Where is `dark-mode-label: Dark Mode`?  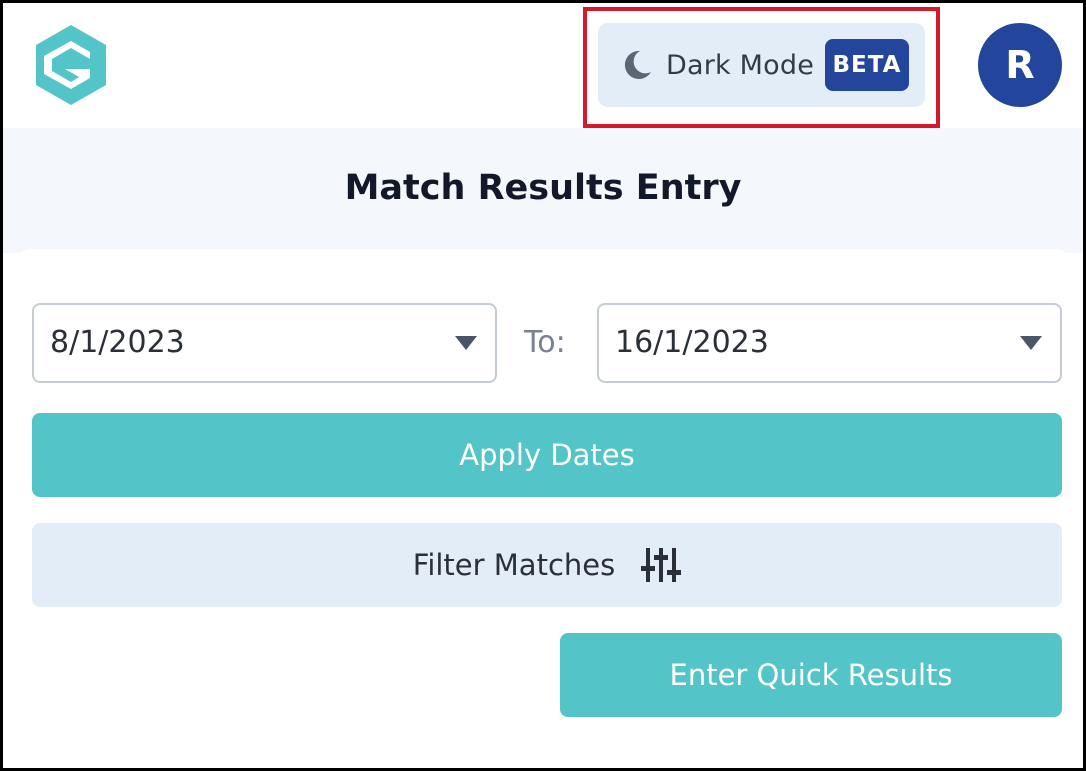
dark-mode-label: Dark Mode is located at coordinates (740, 65).